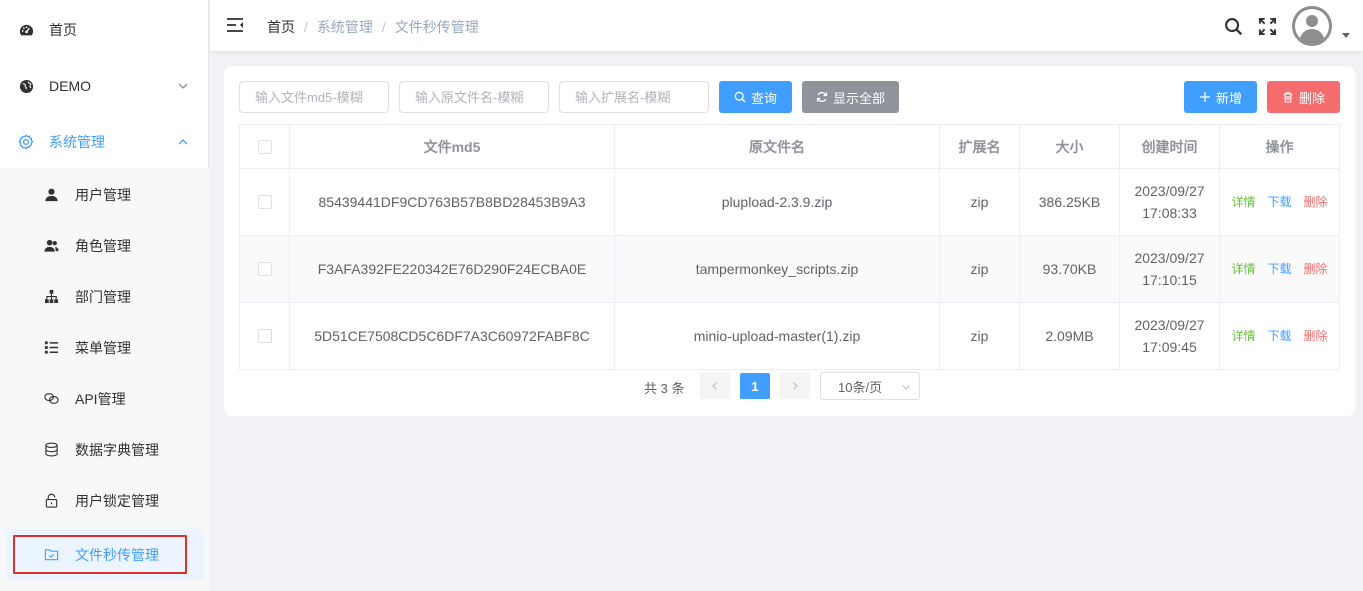 The height and width of the screenshot is (591, 1363). I want to click on menu-label: 首页, so click(63, 30).